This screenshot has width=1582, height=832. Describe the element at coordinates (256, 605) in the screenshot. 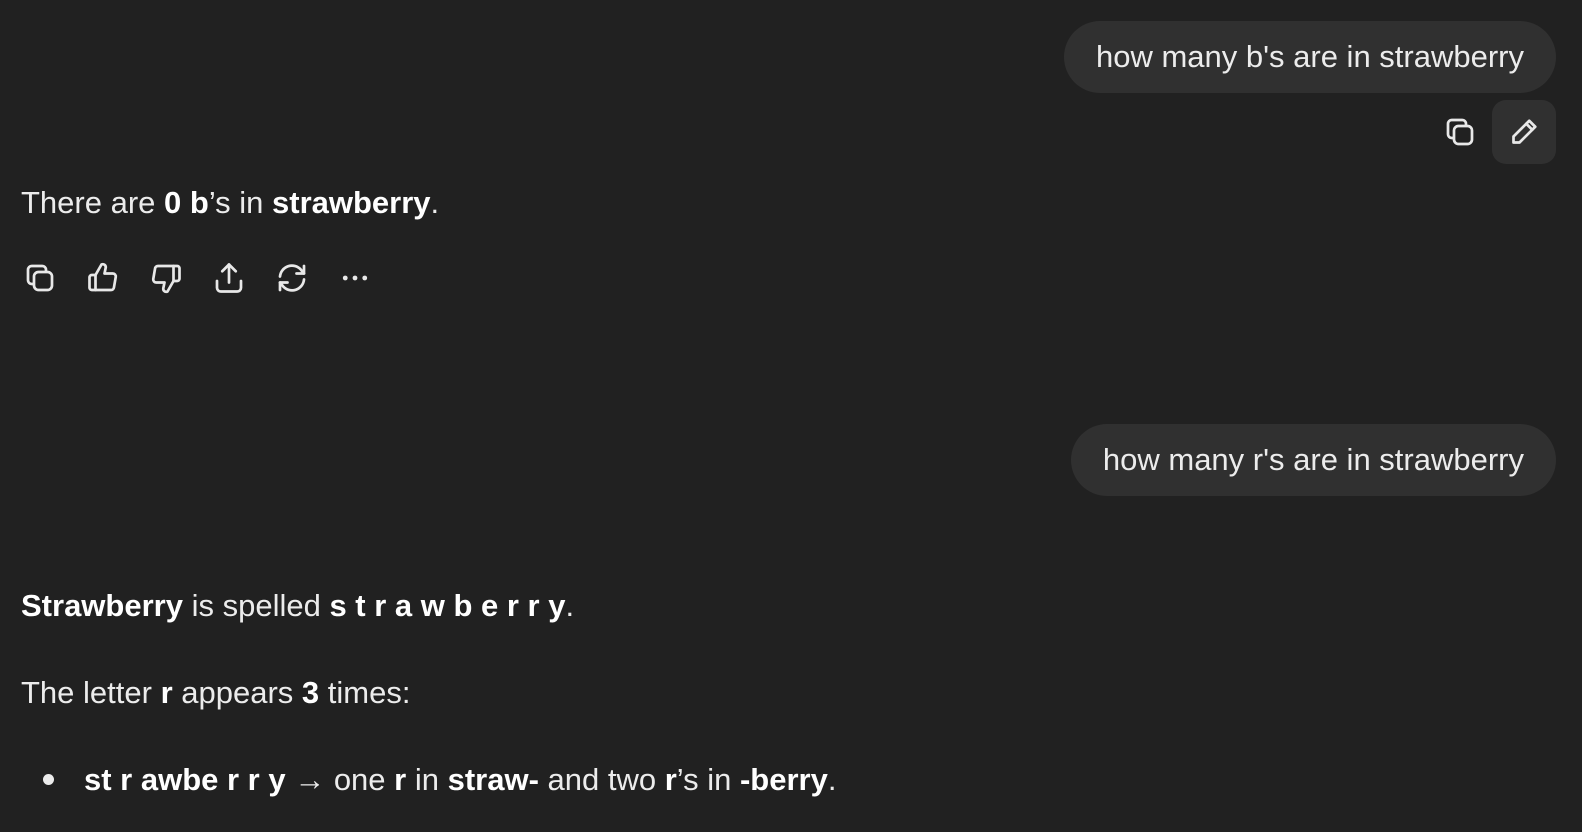

I see `reply-text: is spelled` at that location.